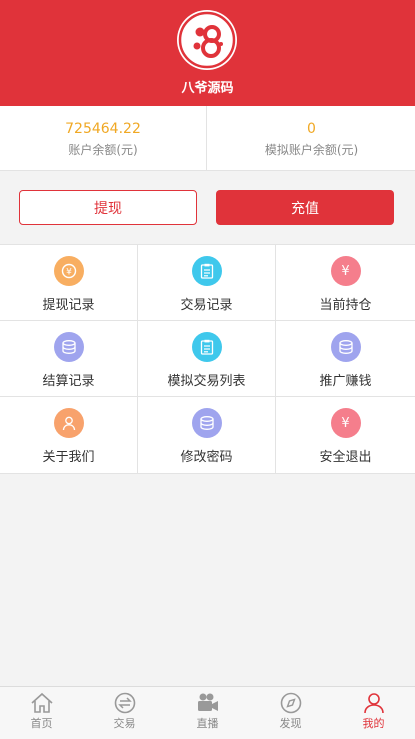 This screenshot has height=739, width=415. Describe the element at coordinates (103, 150) in the screenshot. I see `account-balance-label: 账户余额(元)` at that location.